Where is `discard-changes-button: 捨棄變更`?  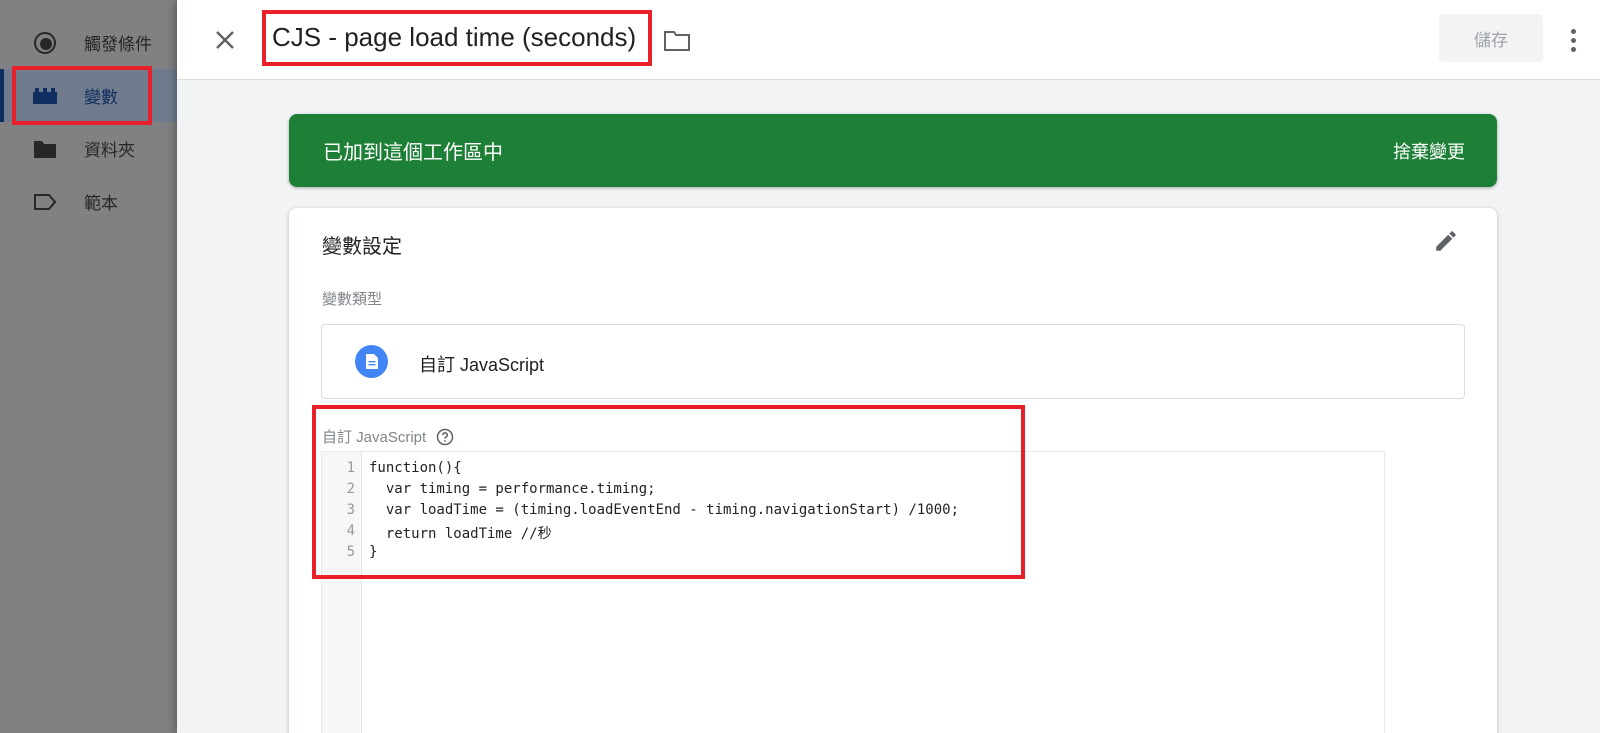 discard-changes-button: 捨棄變更 is located at coordinates (1429, 151).